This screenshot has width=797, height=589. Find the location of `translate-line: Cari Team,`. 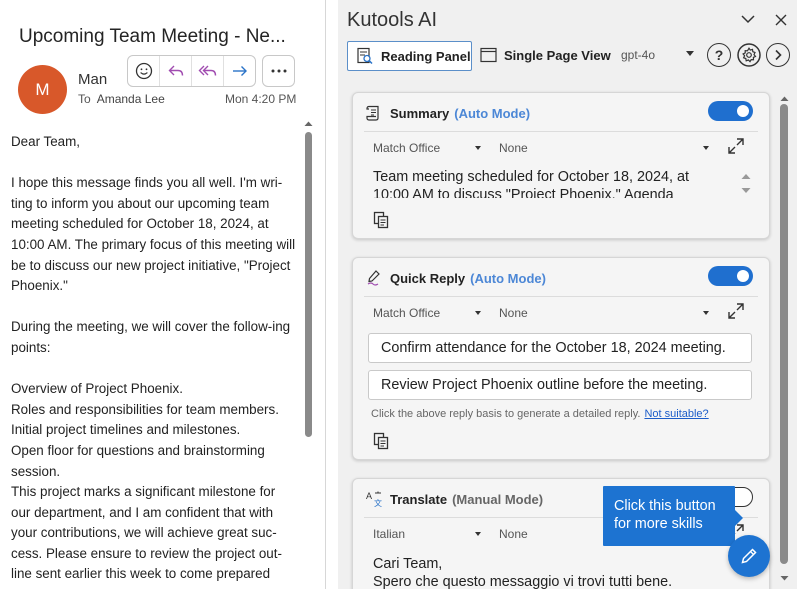

translate-line: Cari Team, is located at coordinates (408, 564).